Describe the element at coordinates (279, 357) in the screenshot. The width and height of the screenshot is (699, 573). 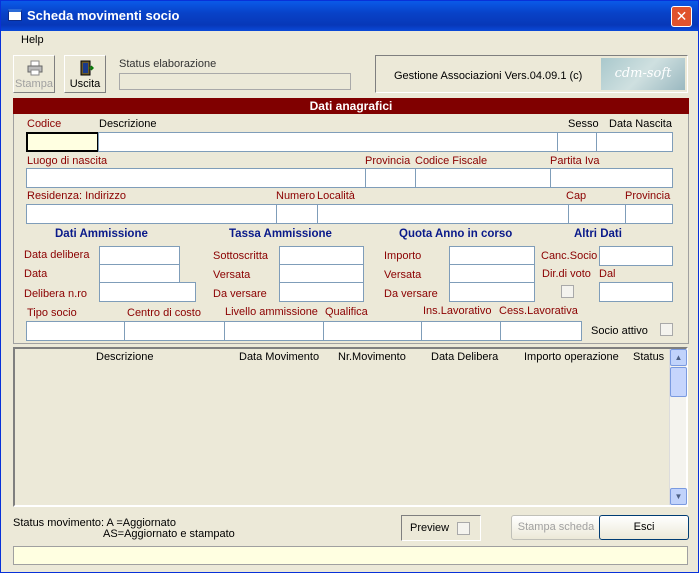
I see `col-data-movimento: Data Movimento` at that location.